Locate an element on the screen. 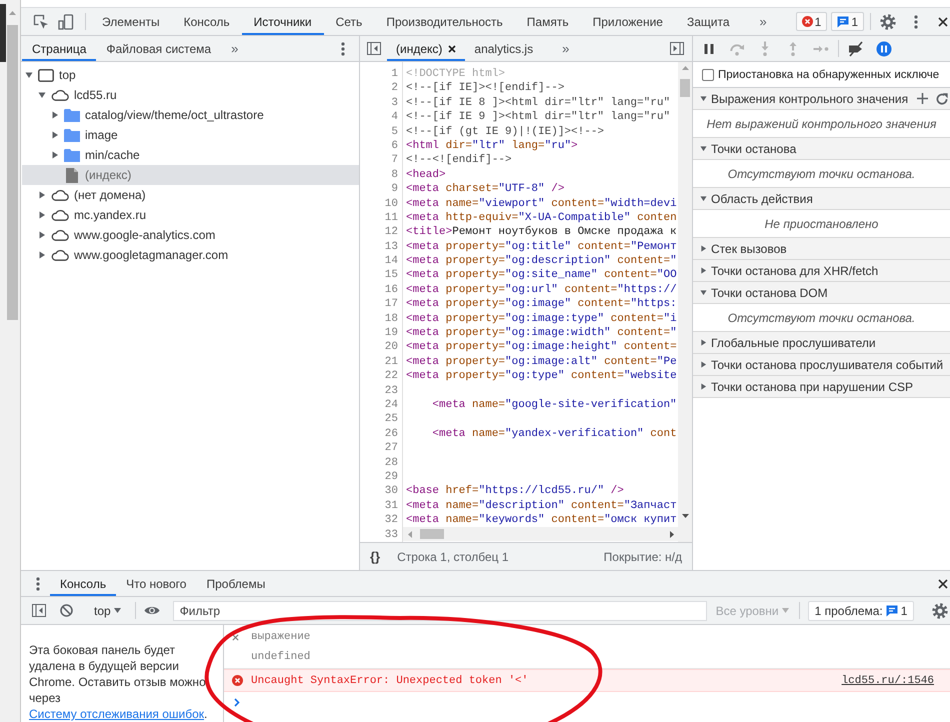 This screenshot has width=950, height=722. tree-item: catalog/view/theme/oct_ultrastore is located at coordinates (190, 115).